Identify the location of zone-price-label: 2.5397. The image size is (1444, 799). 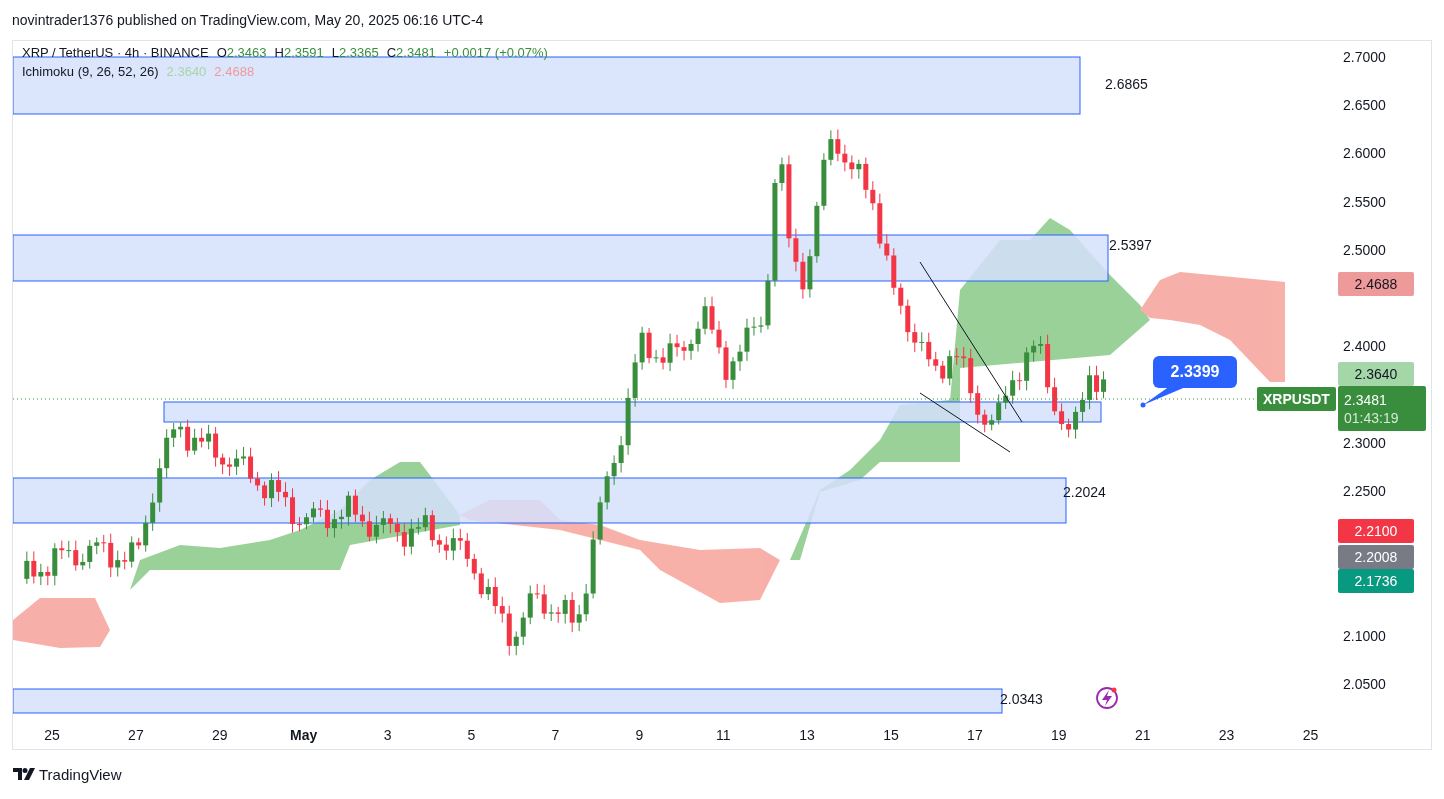
(1130, 245).